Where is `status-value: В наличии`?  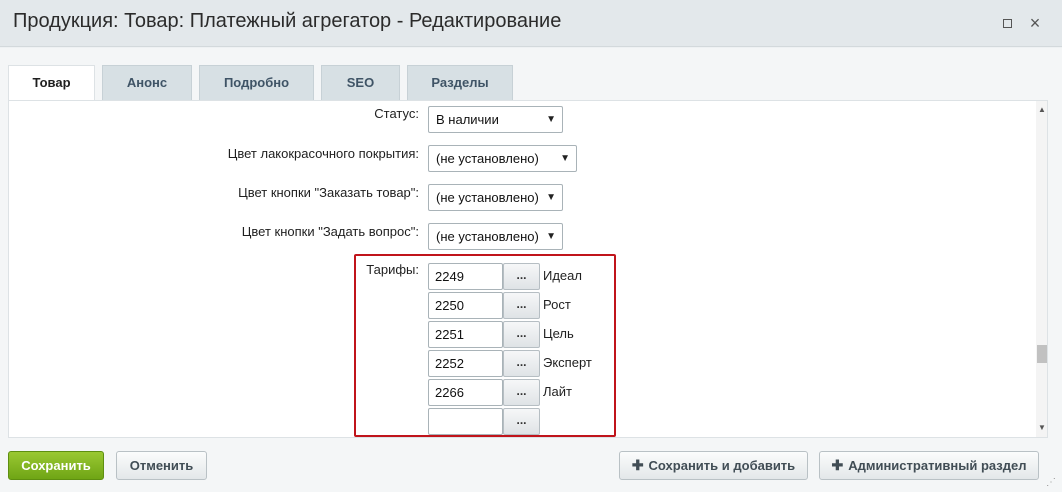
status-value: В наличии is located at coordinates (467, 119).